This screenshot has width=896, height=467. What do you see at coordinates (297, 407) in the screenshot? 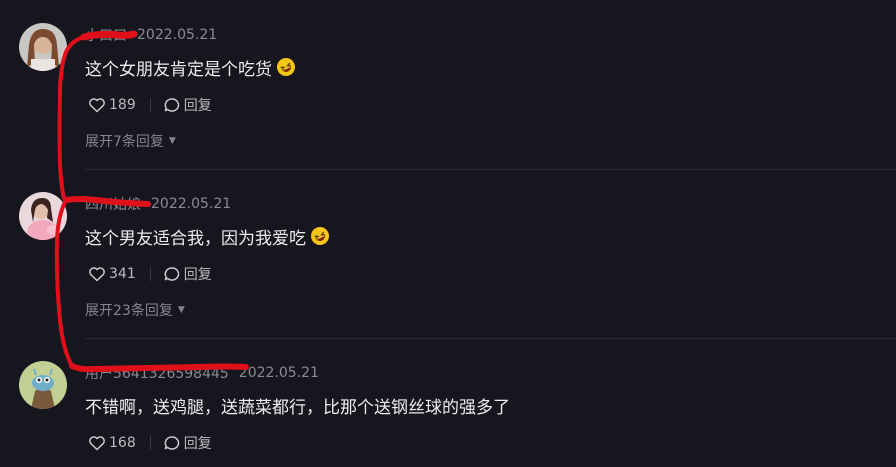
I see `comment-text: 不错啊，送鸡腿，送蔬菜都行，比那个送钢丝球的强多了` at bounding box center [297, 407].